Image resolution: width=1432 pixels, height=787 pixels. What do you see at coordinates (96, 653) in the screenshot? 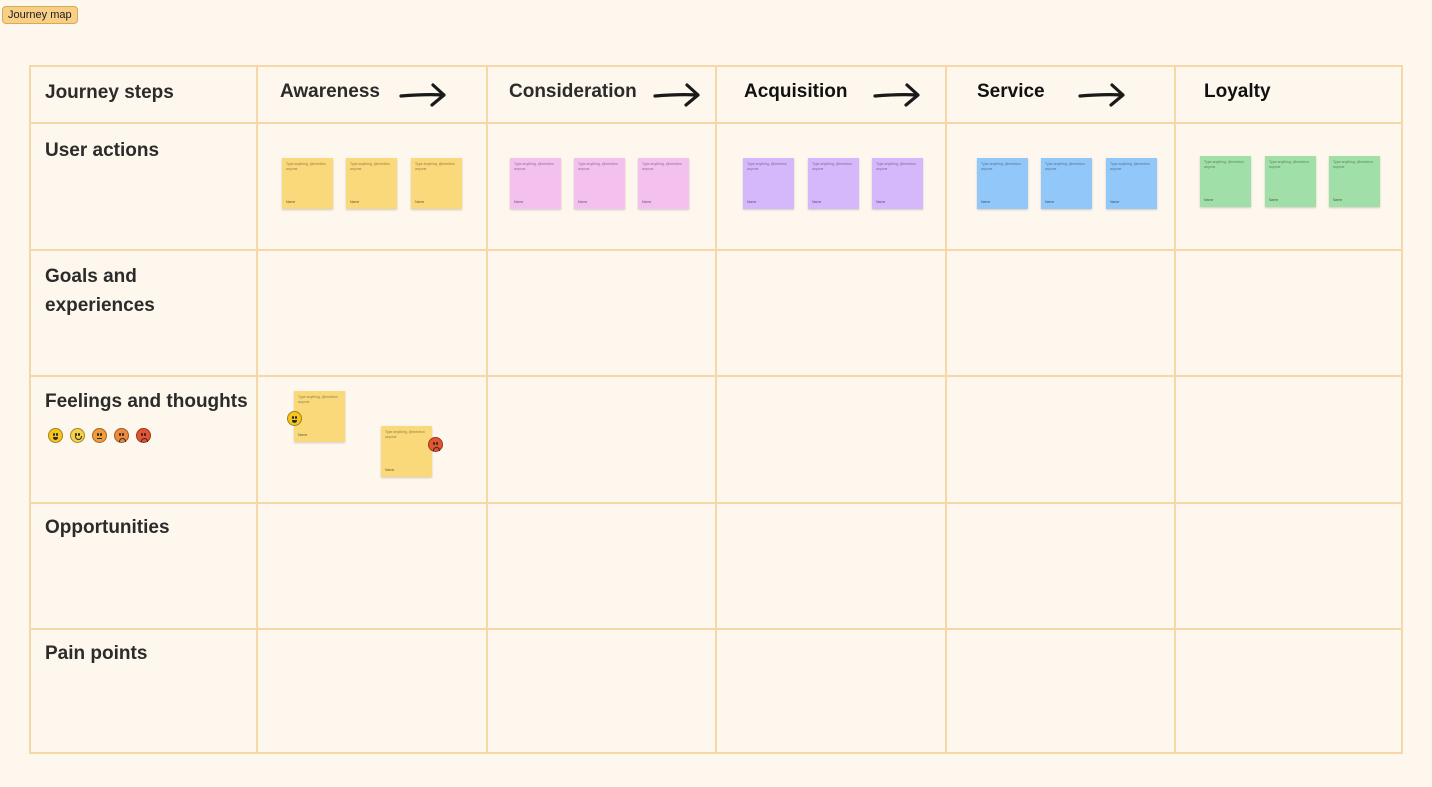
I see `row-pain-points: Pain points` at bounding box center [96, 653].